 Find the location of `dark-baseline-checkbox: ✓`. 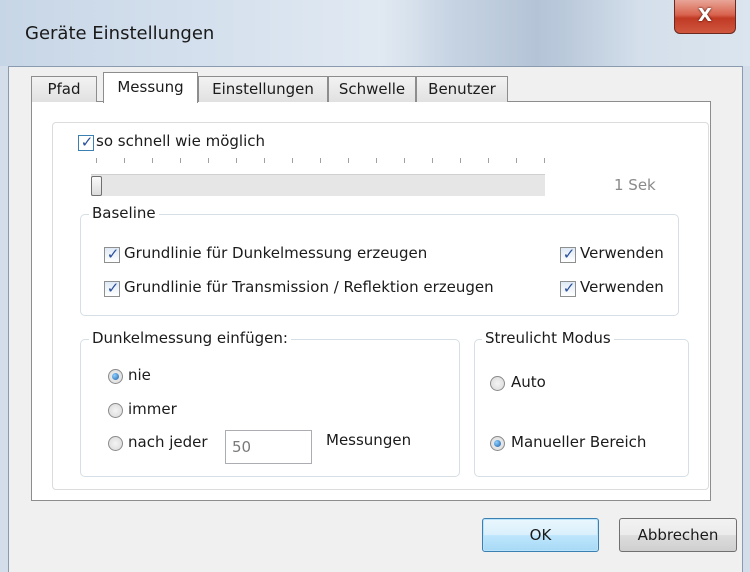

dark-baseline-checkbox: ✓ is located at coordinates (112, 254).